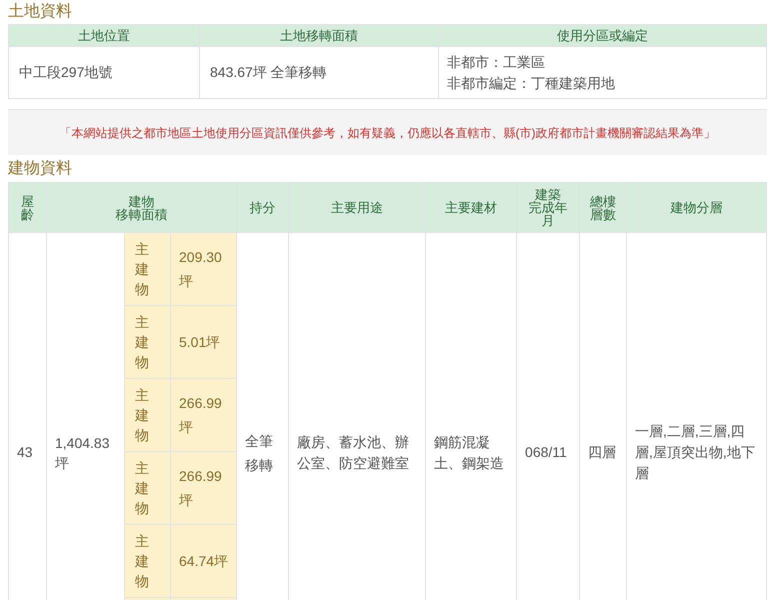 The height and width of the screenshot is (600, 775). What do you see at coordinates (40, 168) in the screenshot?
I see `section-title: 建物資料` at bounding box center [40, 168].